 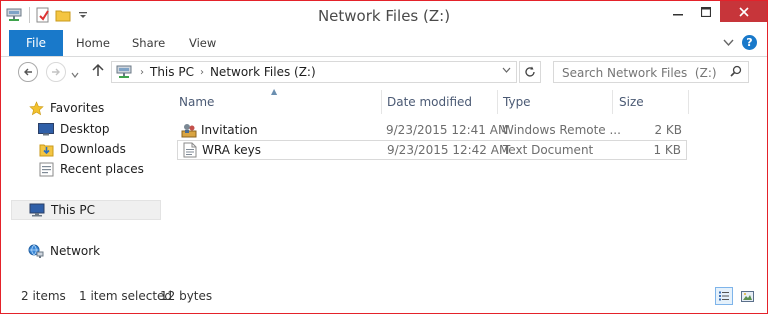 I want to click on nav-this-pc-label: This PC, so click(x=73, y=210).